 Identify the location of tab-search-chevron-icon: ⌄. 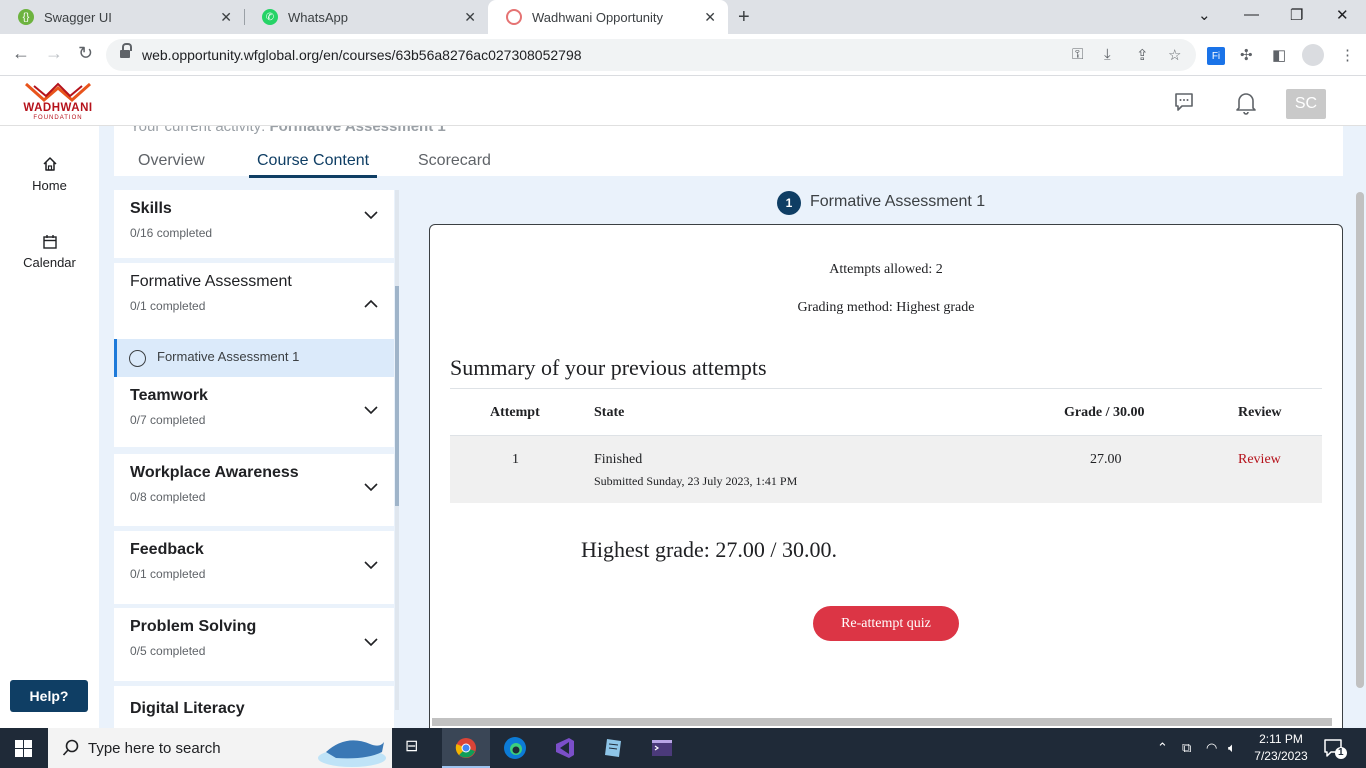
(1204, 15).